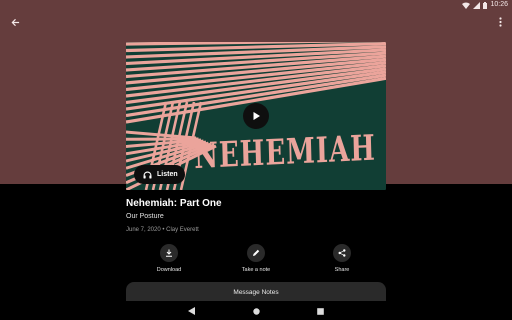 The image size is (512, 320). I want to click on download-label: Download, so click(169, 270).